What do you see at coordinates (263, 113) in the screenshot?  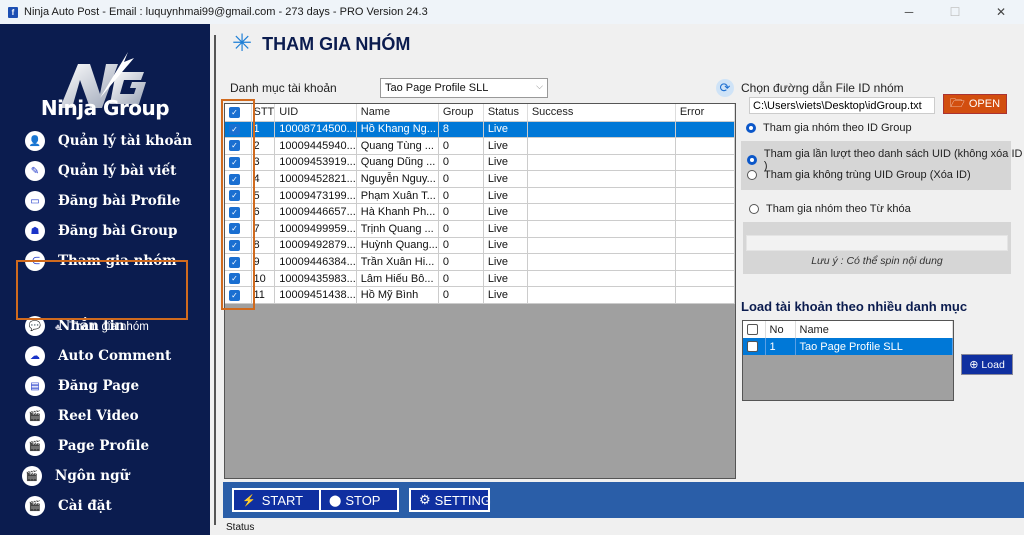 I see `col-stt: STT` at bounding box center [263, 113].